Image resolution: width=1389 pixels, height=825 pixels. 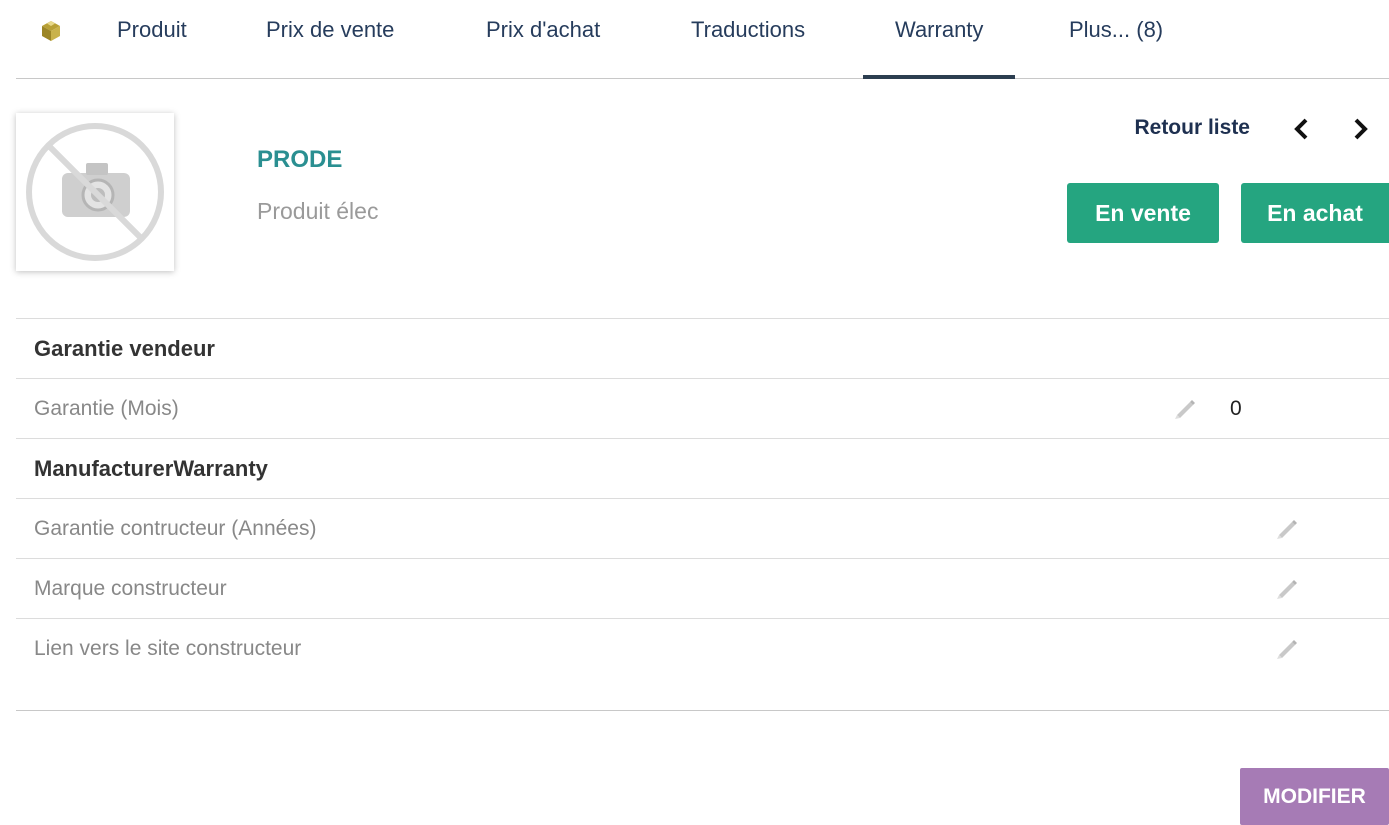 What do you see at coordinates (1192, 128) in the screenshot?
I see `back-to-list-link: Retour liste` at bounding box center [1192, 128].